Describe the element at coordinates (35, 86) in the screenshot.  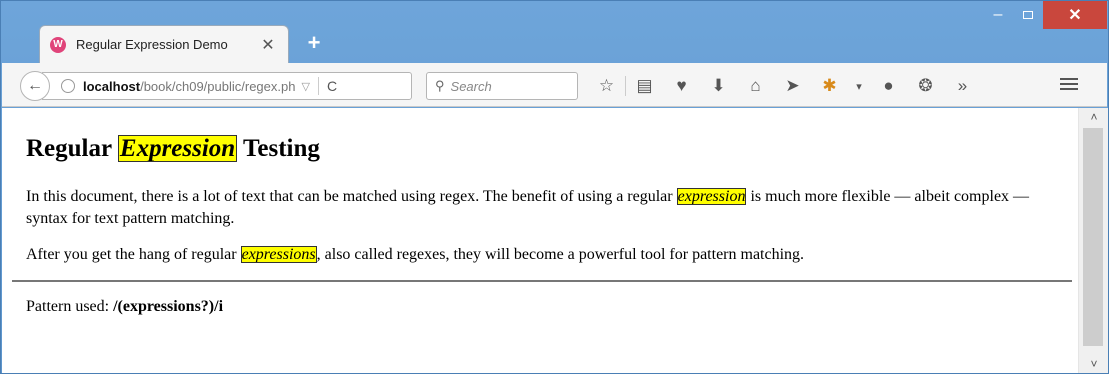
I see `back-button: ←` at that location.